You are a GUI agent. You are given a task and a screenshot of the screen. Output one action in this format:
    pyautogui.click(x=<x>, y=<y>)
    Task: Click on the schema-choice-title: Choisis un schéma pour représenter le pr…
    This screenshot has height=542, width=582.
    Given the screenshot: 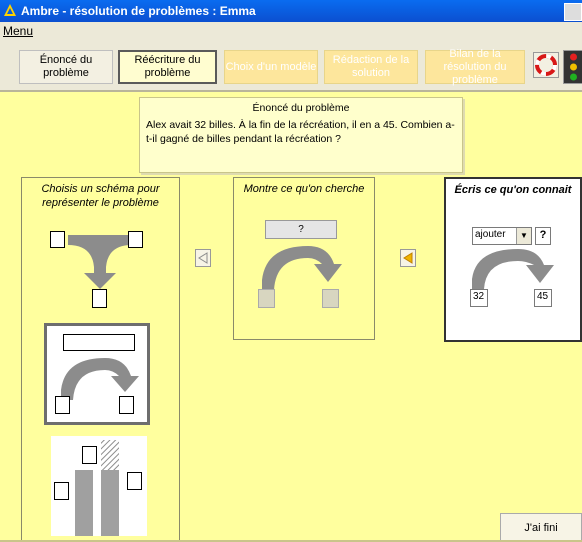 What is the action you would take?
    pyautogui.click(x=100, y=196)
    